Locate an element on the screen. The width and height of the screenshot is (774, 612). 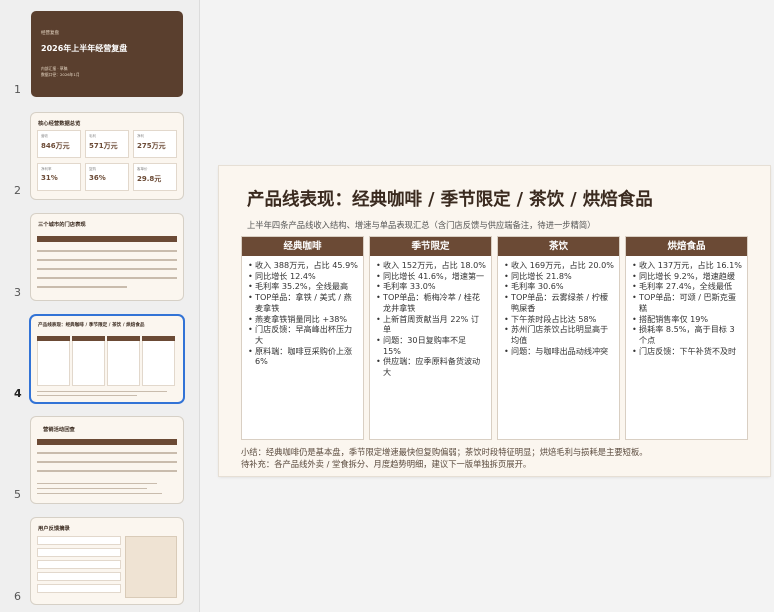
bullet-item: 收入 169万元，占比 20.0% is located at coordinates (559, 265).